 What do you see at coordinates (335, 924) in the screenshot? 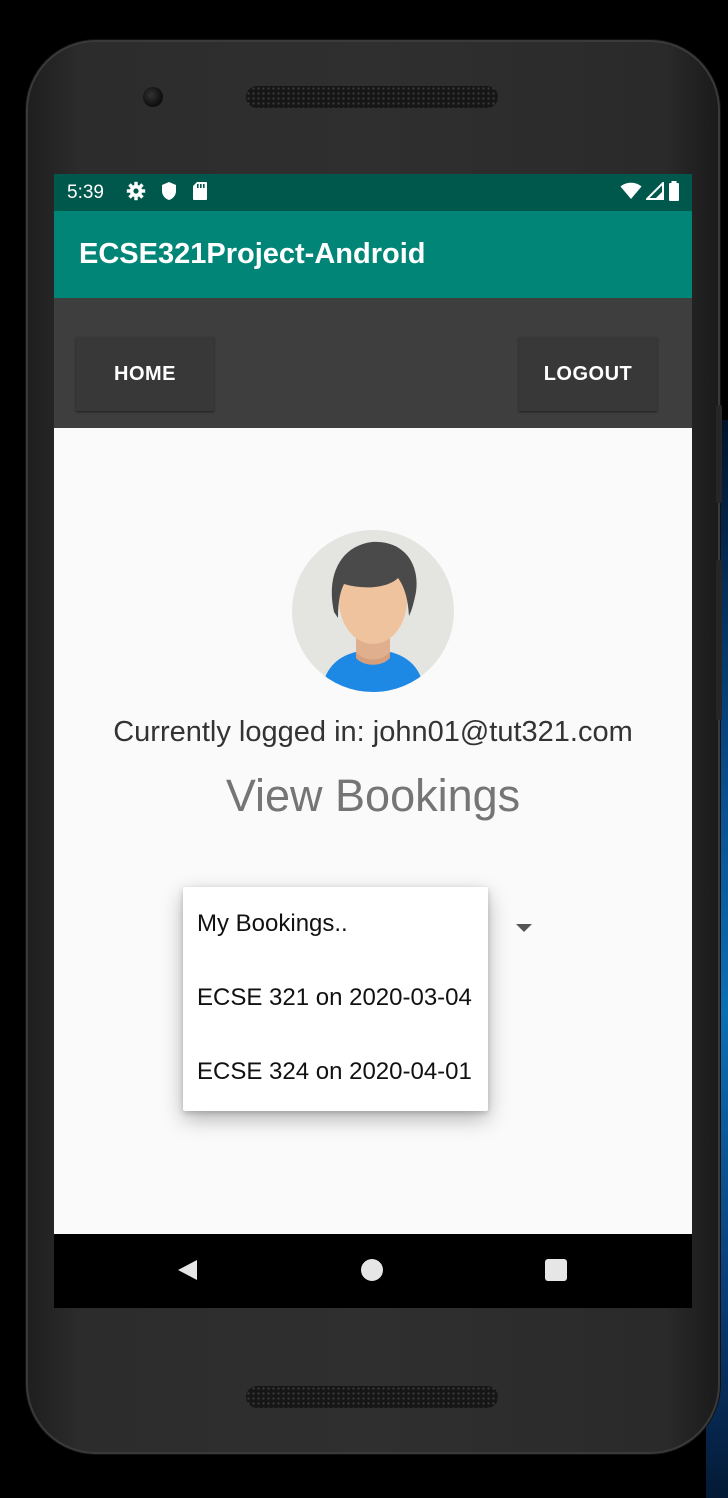
I see `dropdown-option: My Bookings..` at bounding box center [335, 924].